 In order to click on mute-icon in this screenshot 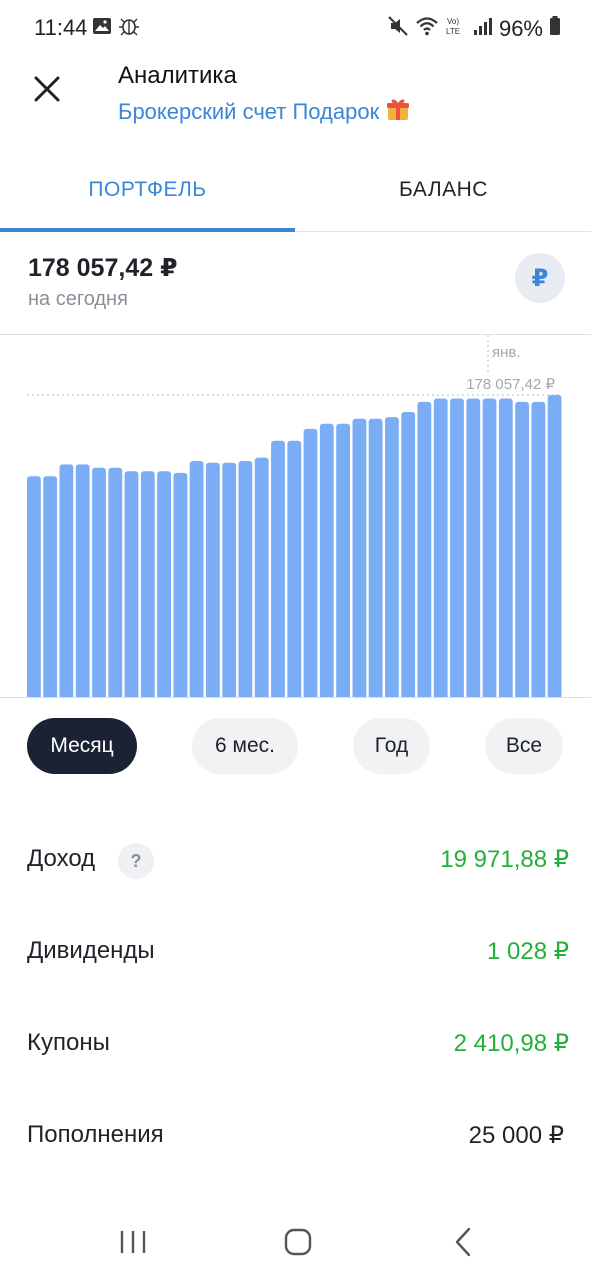, I will do `click(398, 28)`.